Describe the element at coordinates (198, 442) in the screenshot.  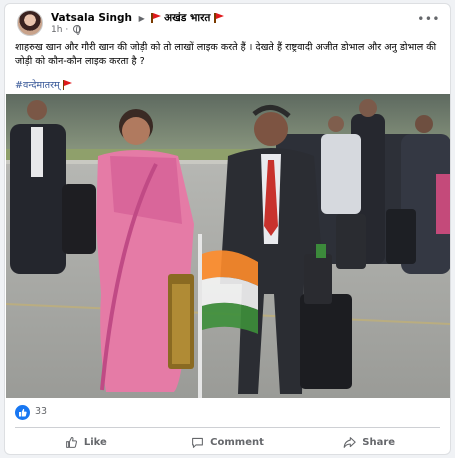
I see `speech-bubble-icon` at that location.